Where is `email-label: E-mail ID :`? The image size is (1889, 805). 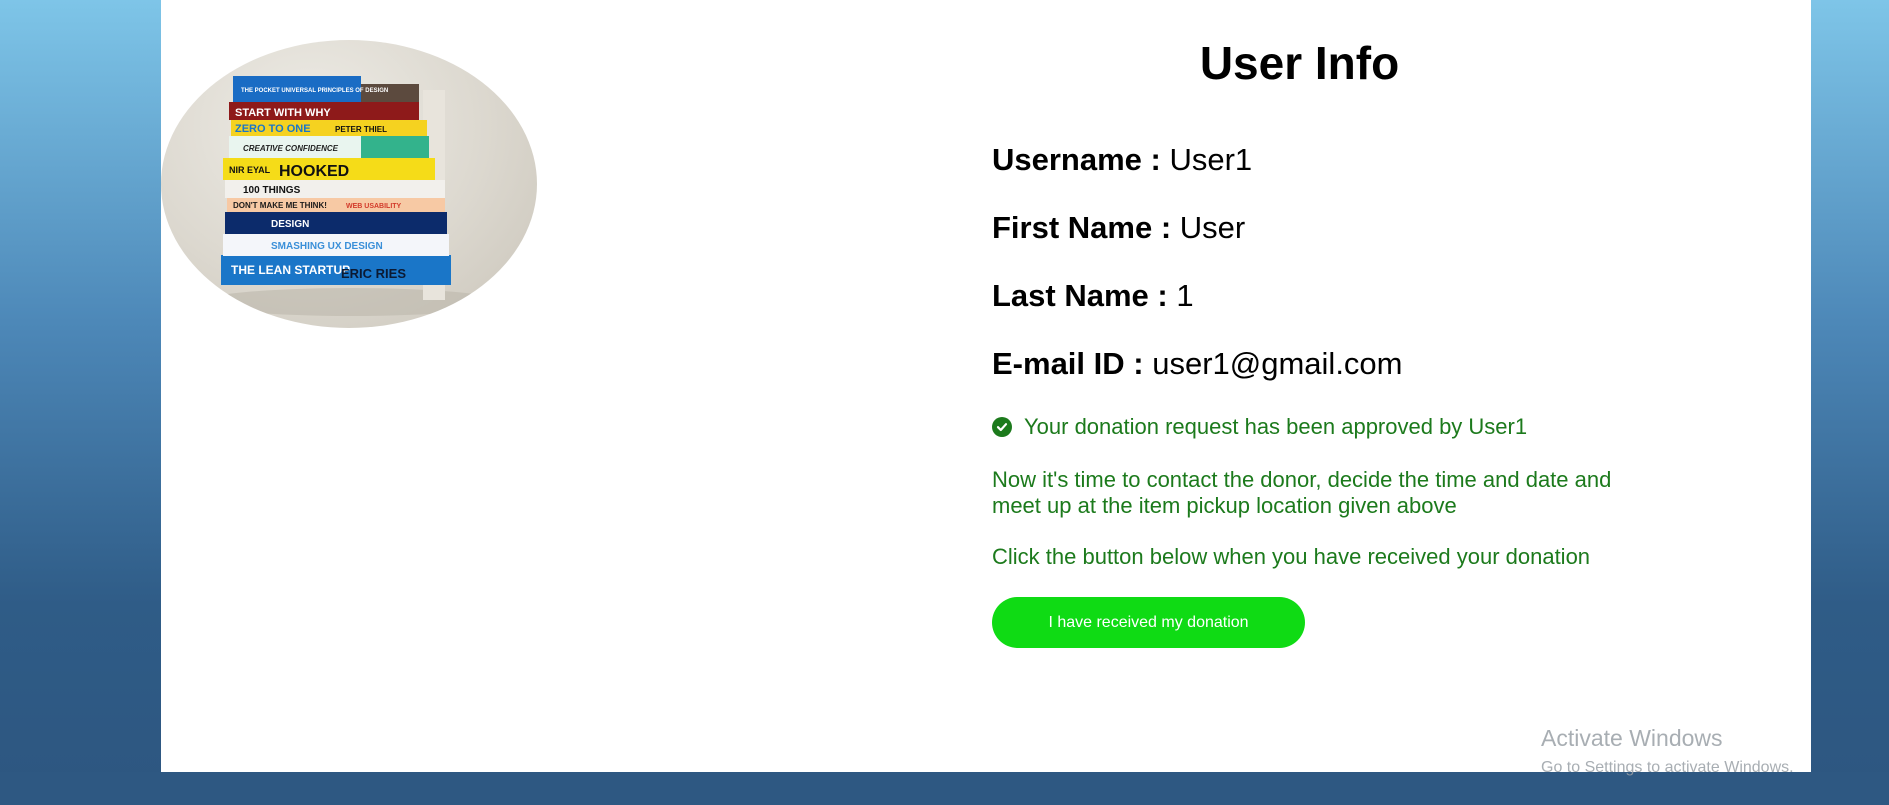
email-label: E-mail ID : is located at coordinates (1068, 363).